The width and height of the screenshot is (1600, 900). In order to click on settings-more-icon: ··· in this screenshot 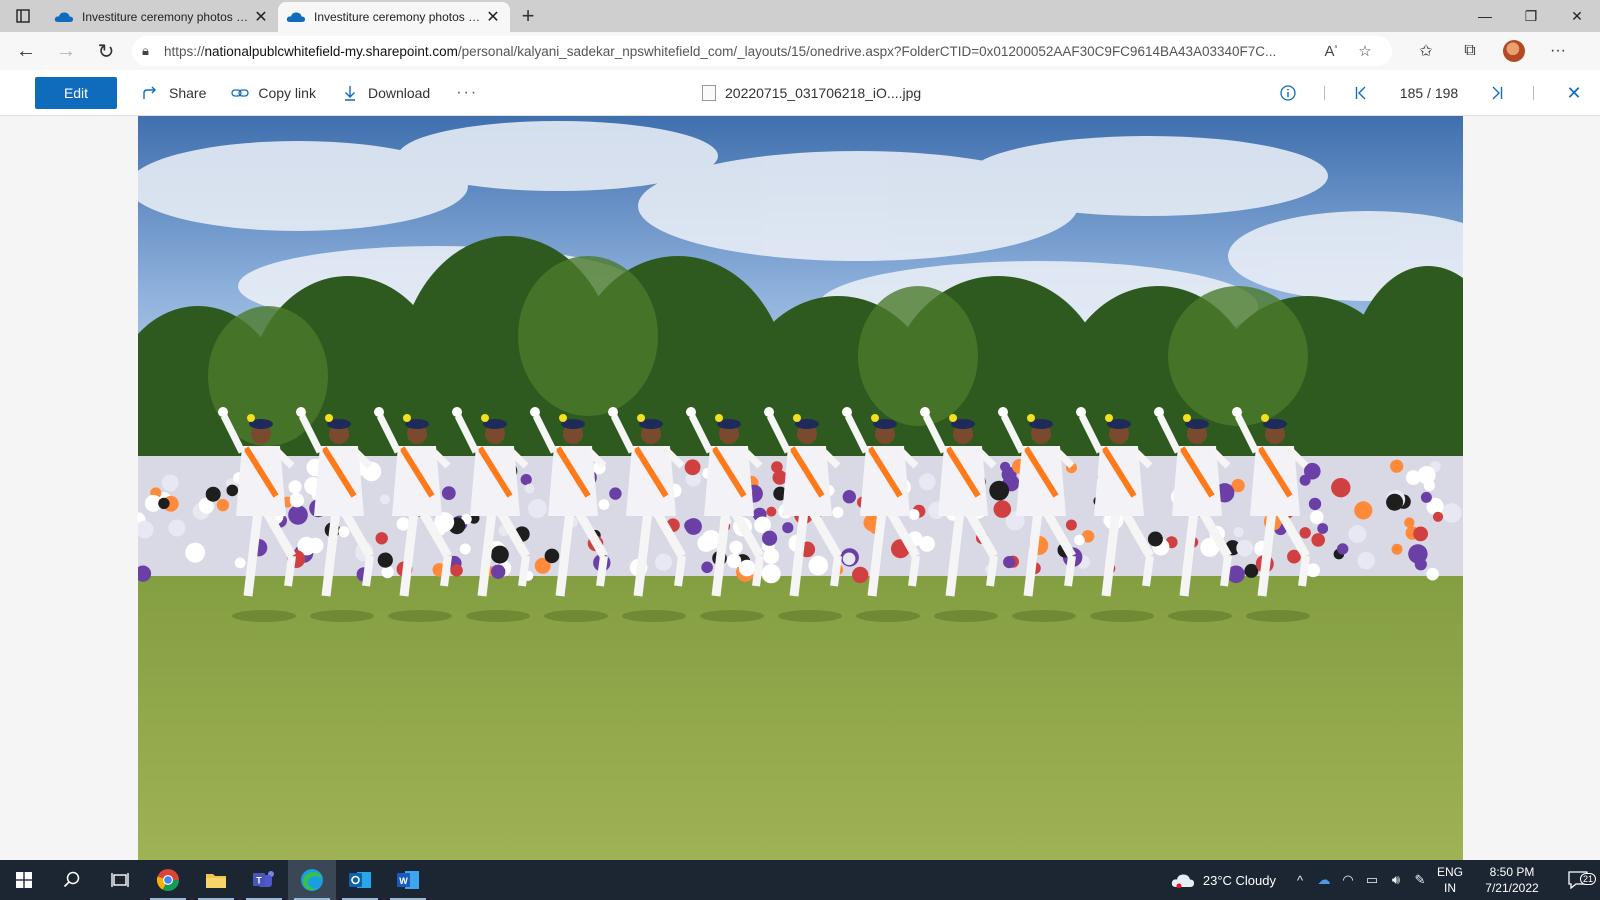, I will do `click(1558, 51)`.